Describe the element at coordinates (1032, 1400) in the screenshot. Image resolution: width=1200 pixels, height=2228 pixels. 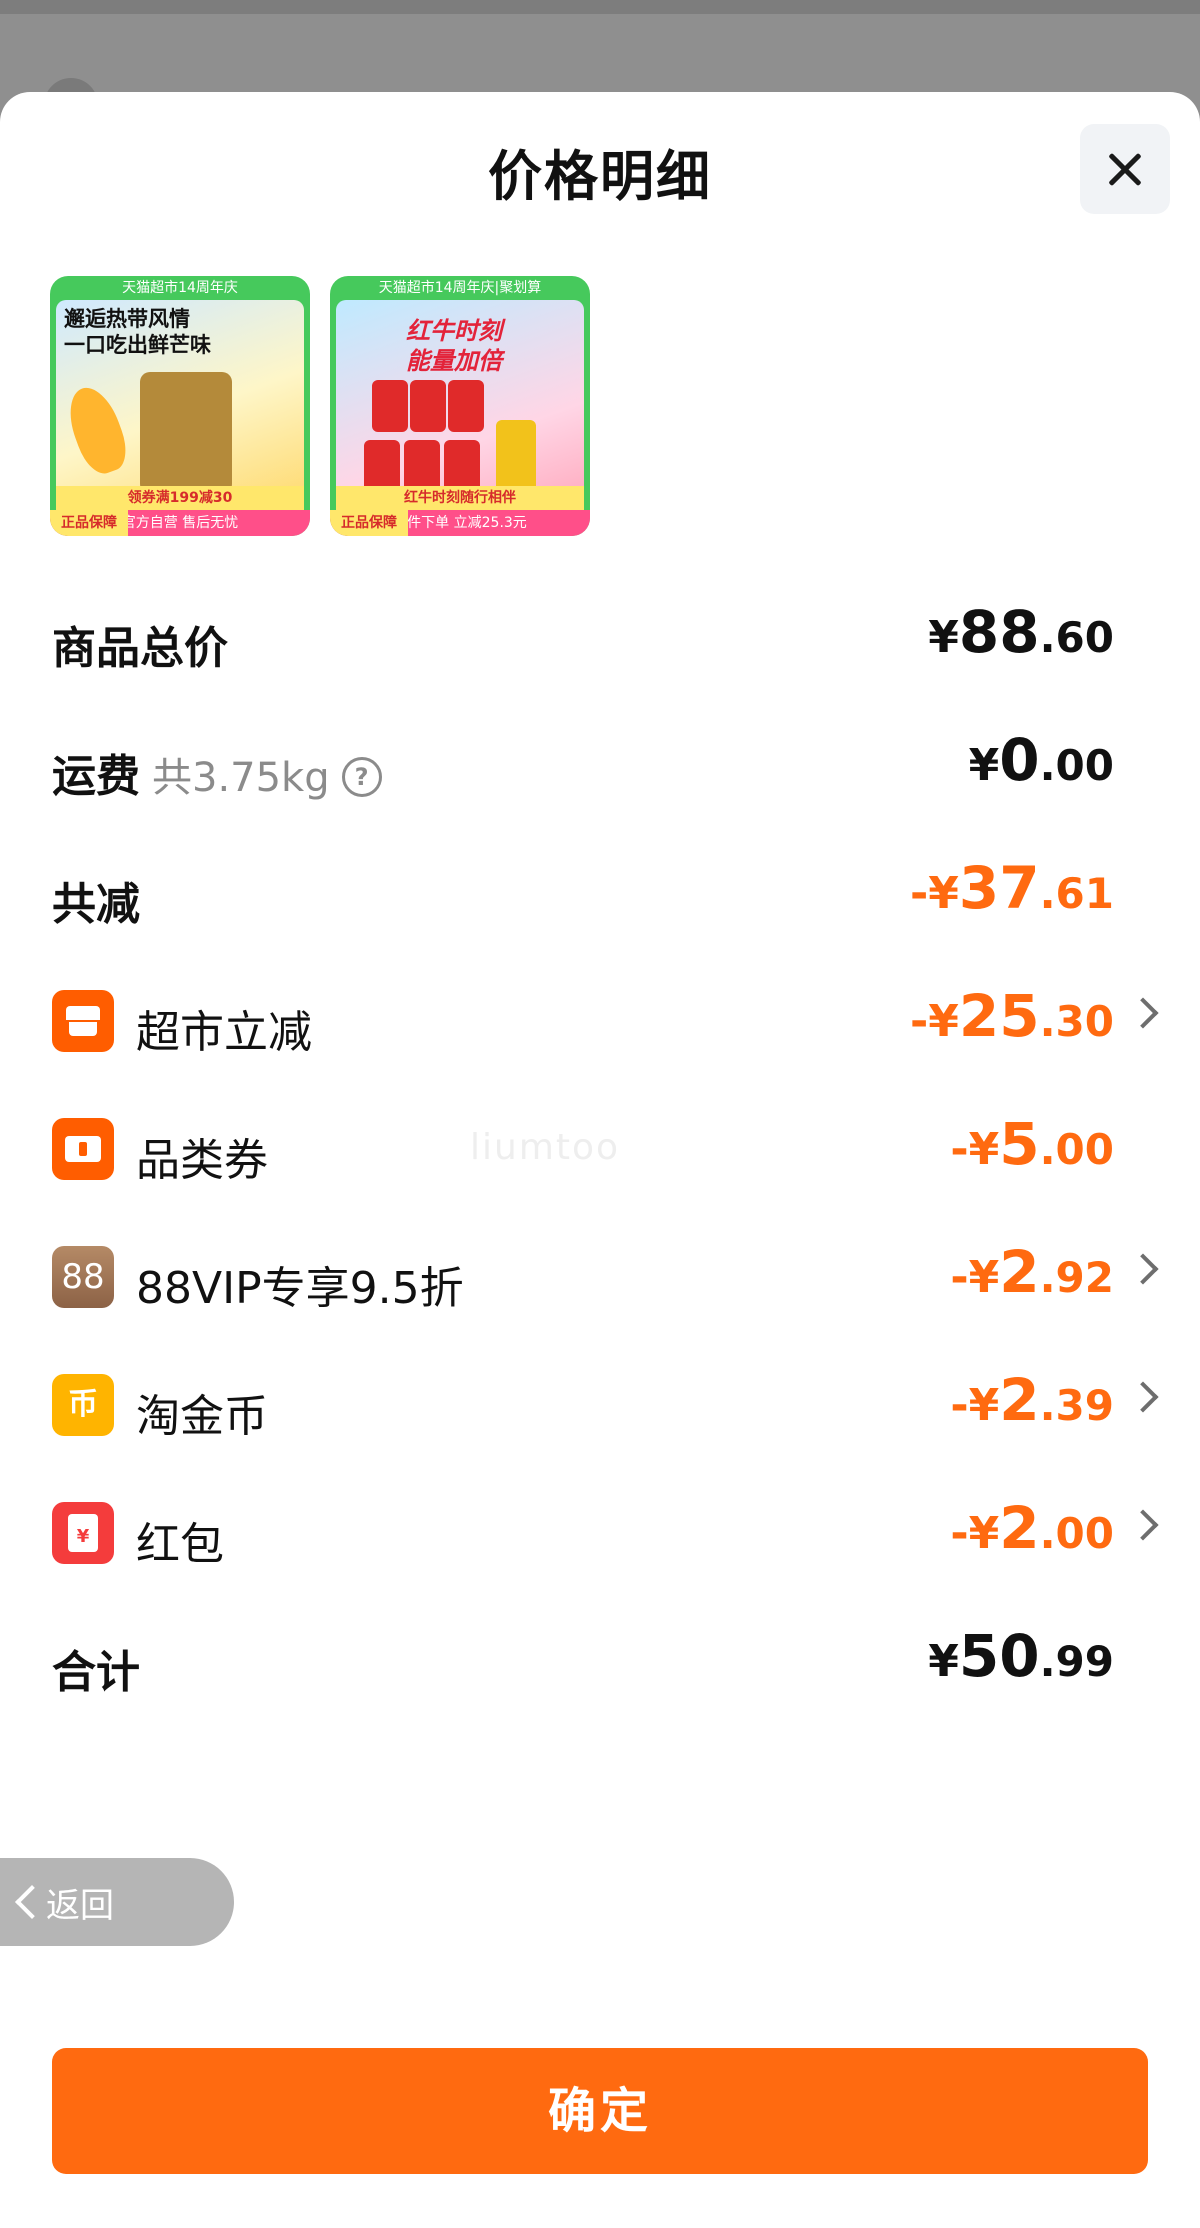
I see `discount-amount: -¥2.39` at that location.